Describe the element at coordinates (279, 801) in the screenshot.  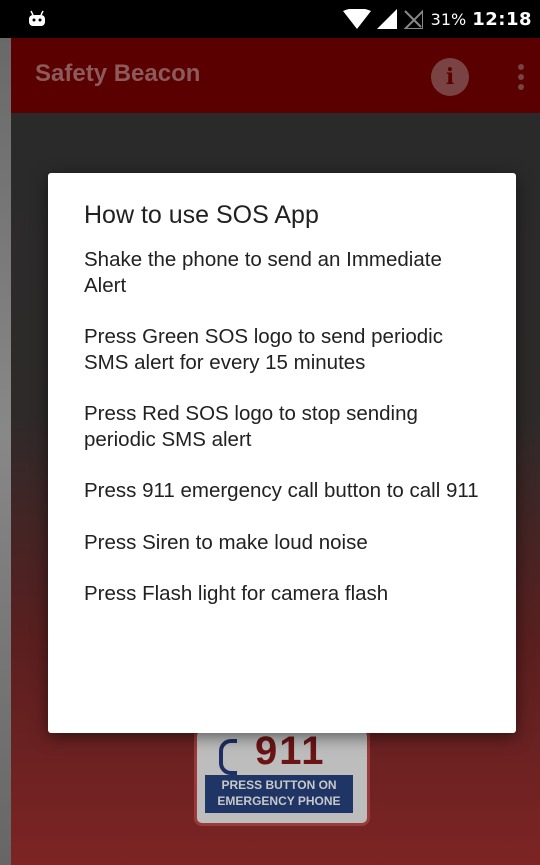
I see `emergency-label-line-2: EMERGENCY PHONE` at that location.